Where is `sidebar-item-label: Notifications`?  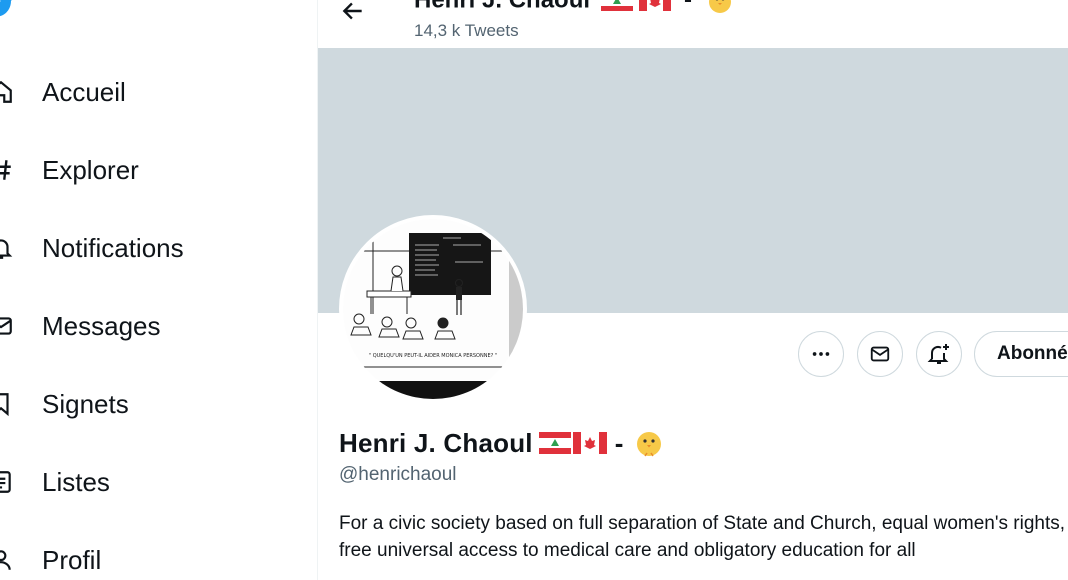 sidebar-item-label: Notifications is located at coordinates (113, 247).